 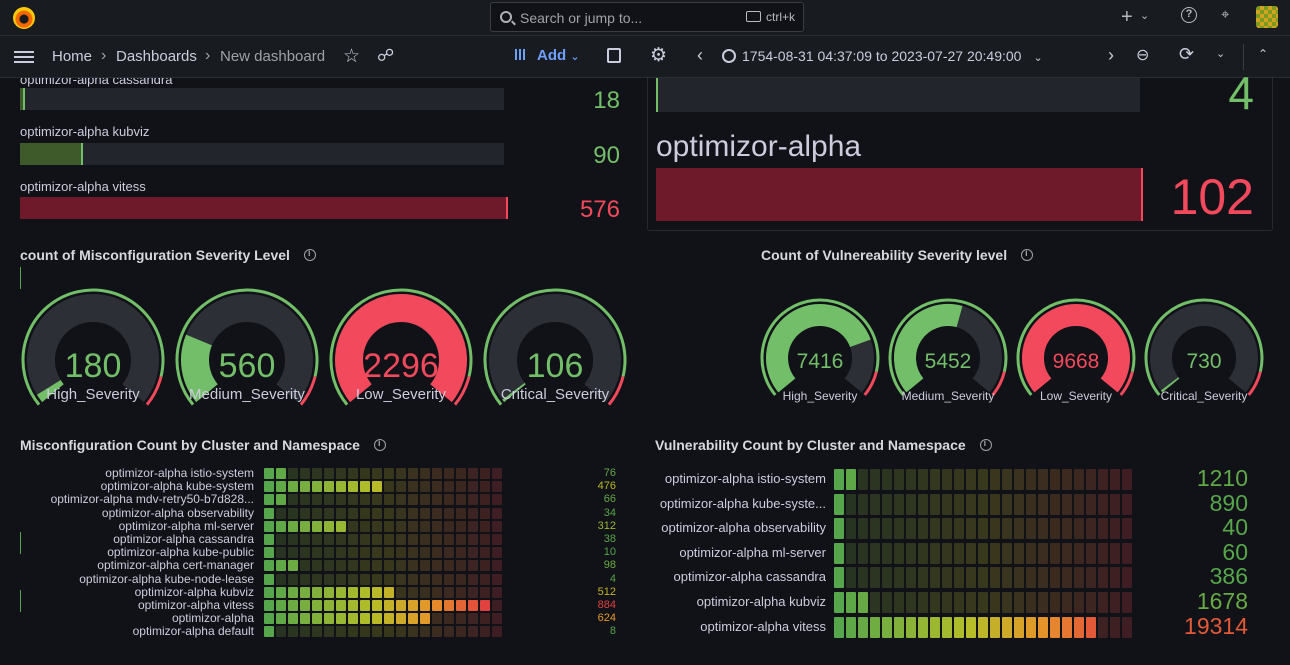 What do you see at coordinates (658, 55) in the screenshot?
I see `settings-gear-icon: ⚙` at bounding box center [658, 55].